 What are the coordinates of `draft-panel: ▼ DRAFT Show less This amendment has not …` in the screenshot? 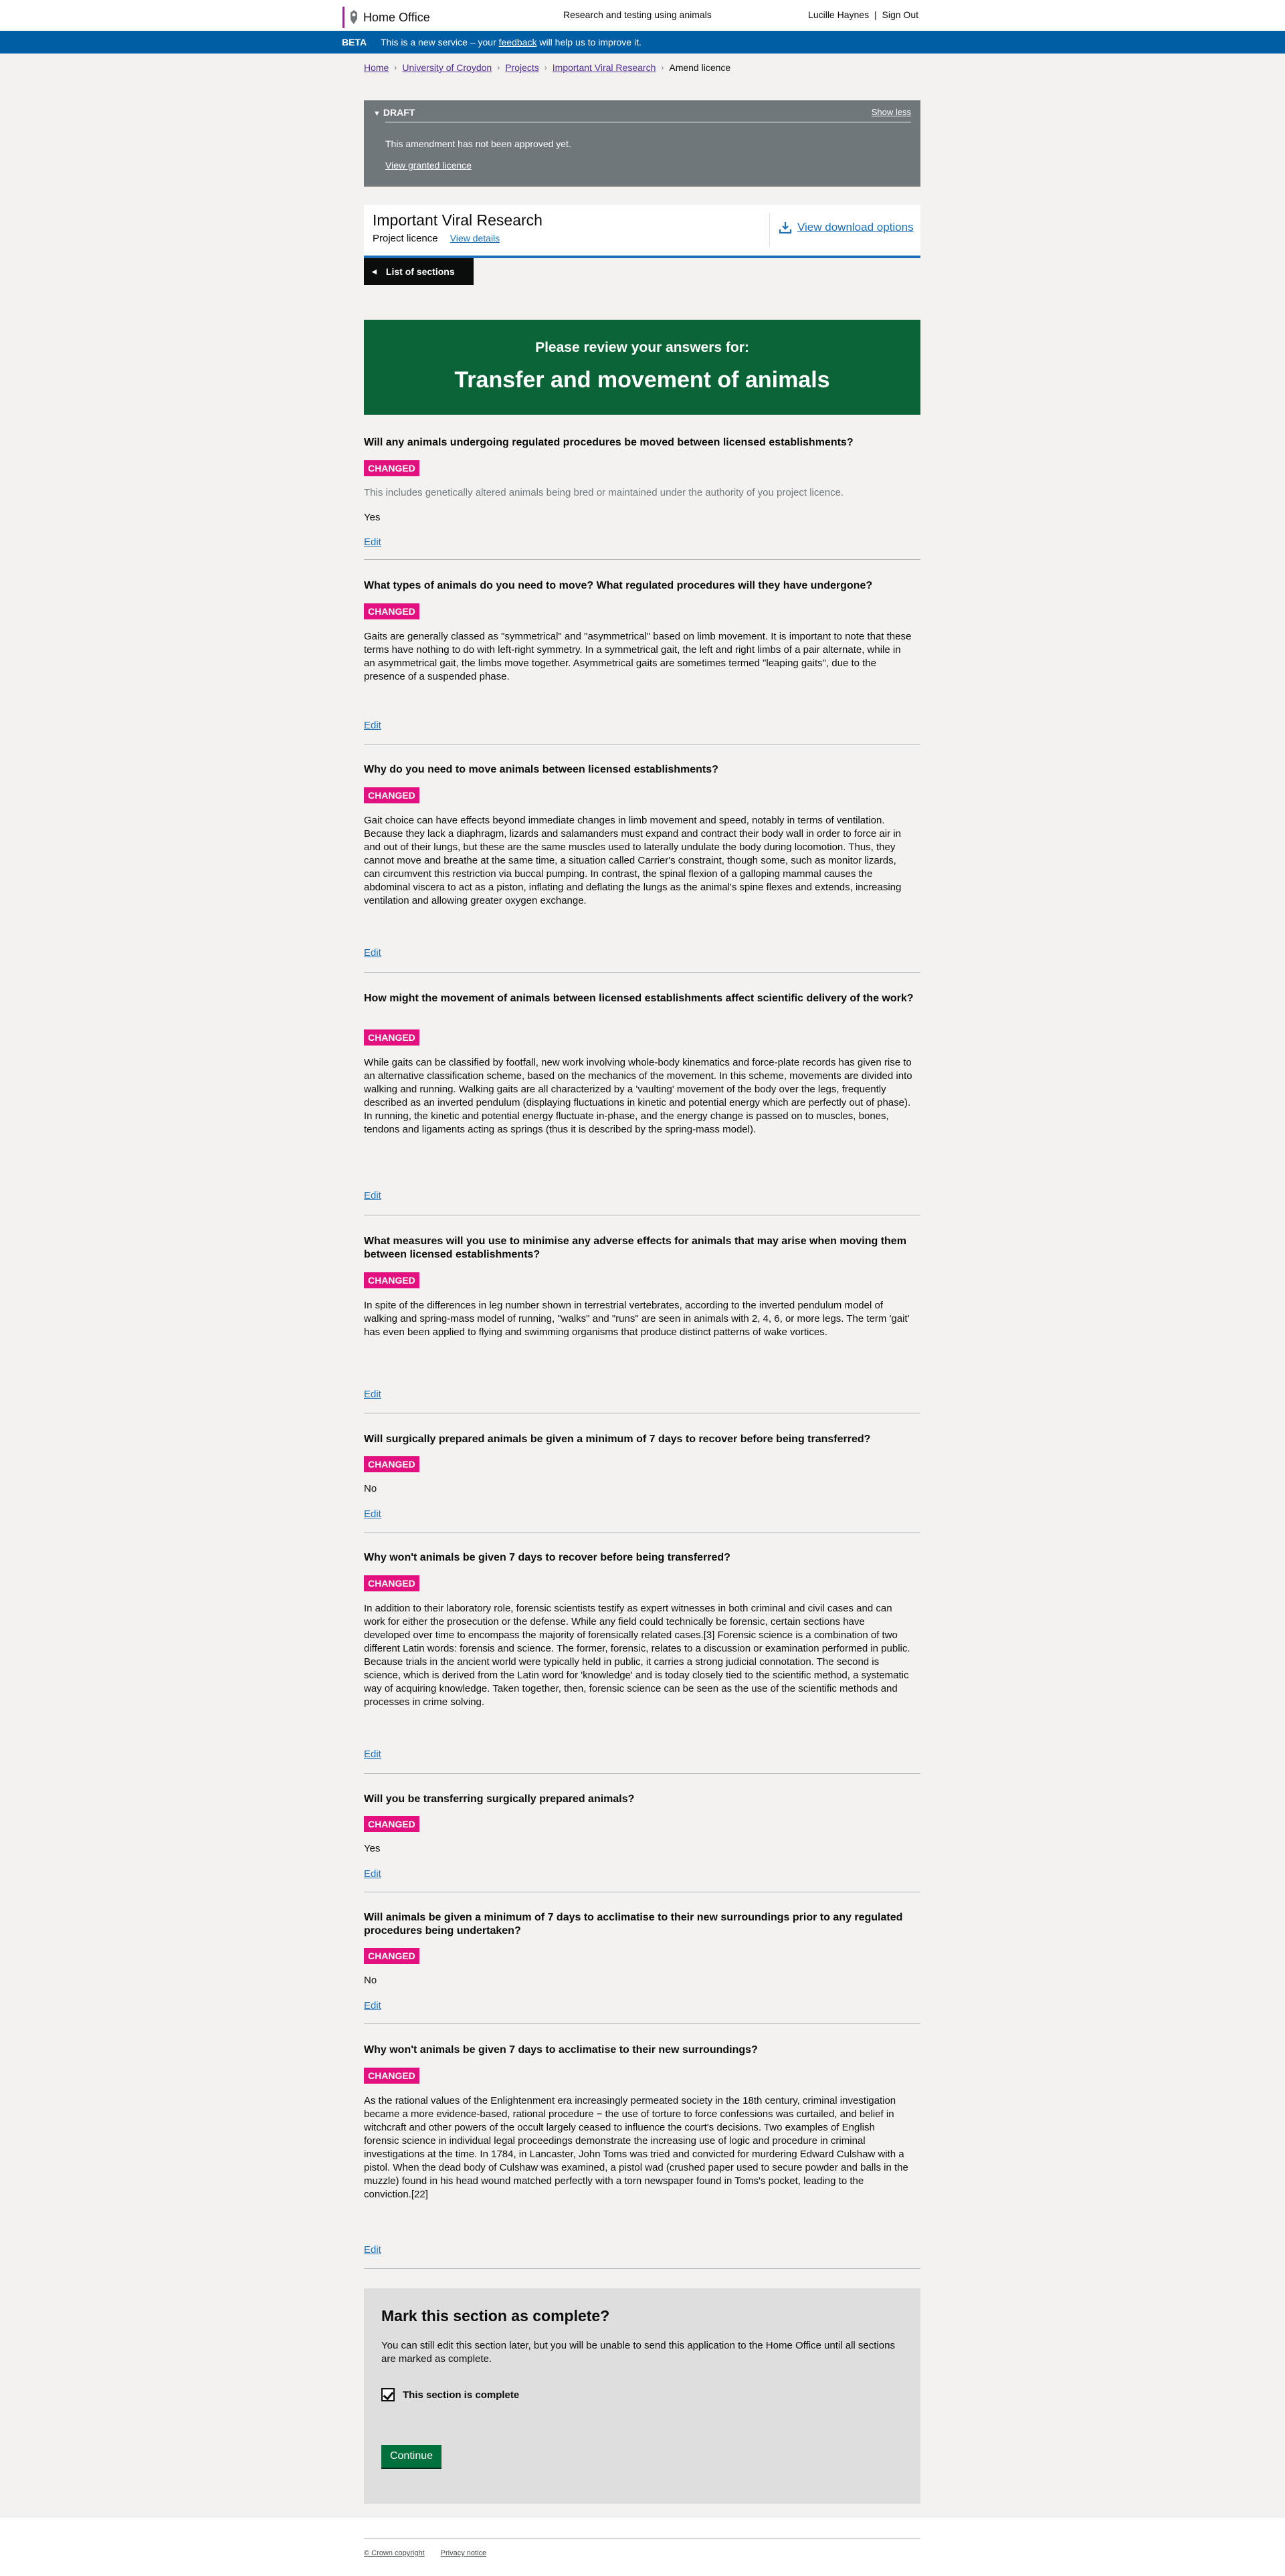 It's located at (642, 143).